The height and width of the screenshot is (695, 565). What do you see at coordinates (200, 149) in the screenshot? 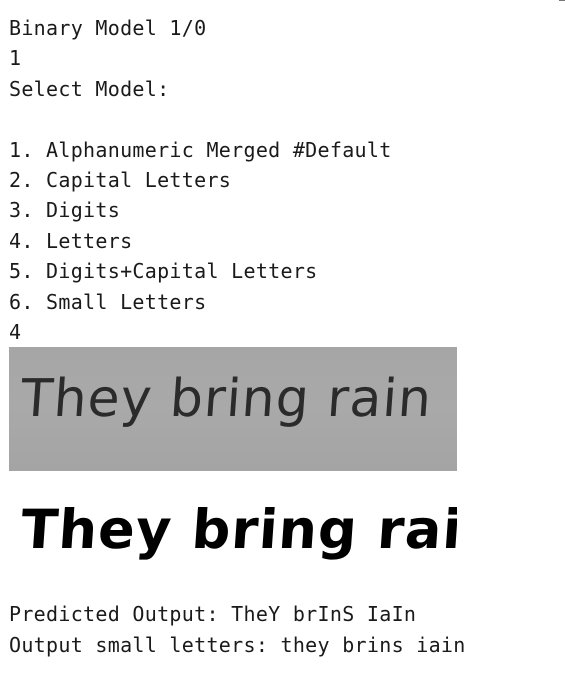
I see `model-option-1: 1. Alphanumeric Merged #Default` at bounding box center [200, 149].